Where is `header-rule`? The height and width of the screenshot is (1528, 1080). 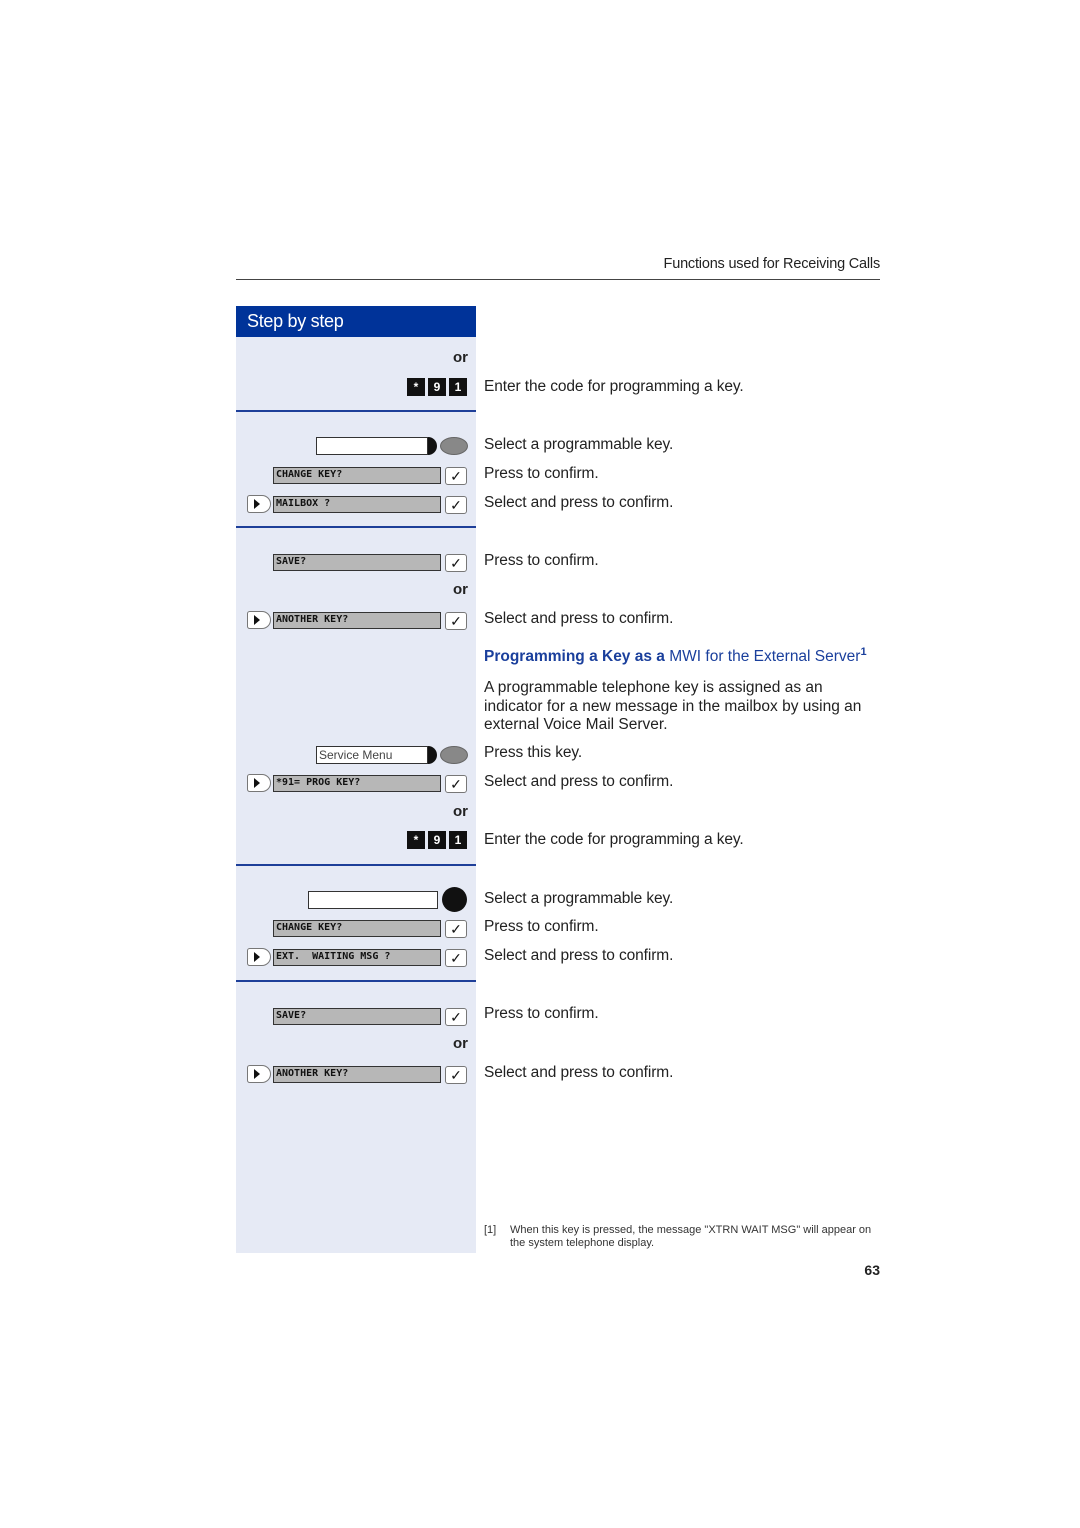
header-rule is located at coordinates (558, 279).